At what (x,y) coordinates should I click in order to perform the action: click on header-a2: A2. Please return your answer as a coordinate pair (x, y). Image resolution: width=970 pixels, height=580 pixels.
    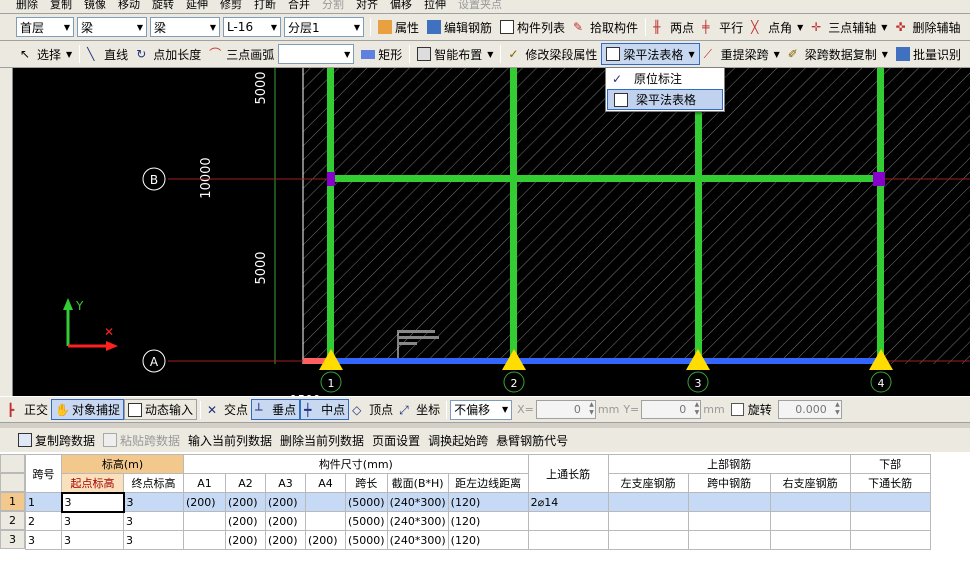
    Looking at the image, I should click on (245, 483).